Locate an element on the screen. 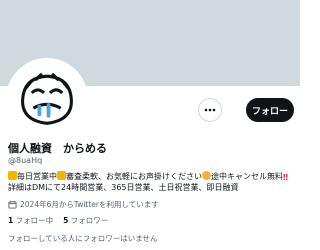 This screenshot has width=320, height=250. joined-date: 2024年6月からTwitterを利用しています is located at coordinates (83, 204).